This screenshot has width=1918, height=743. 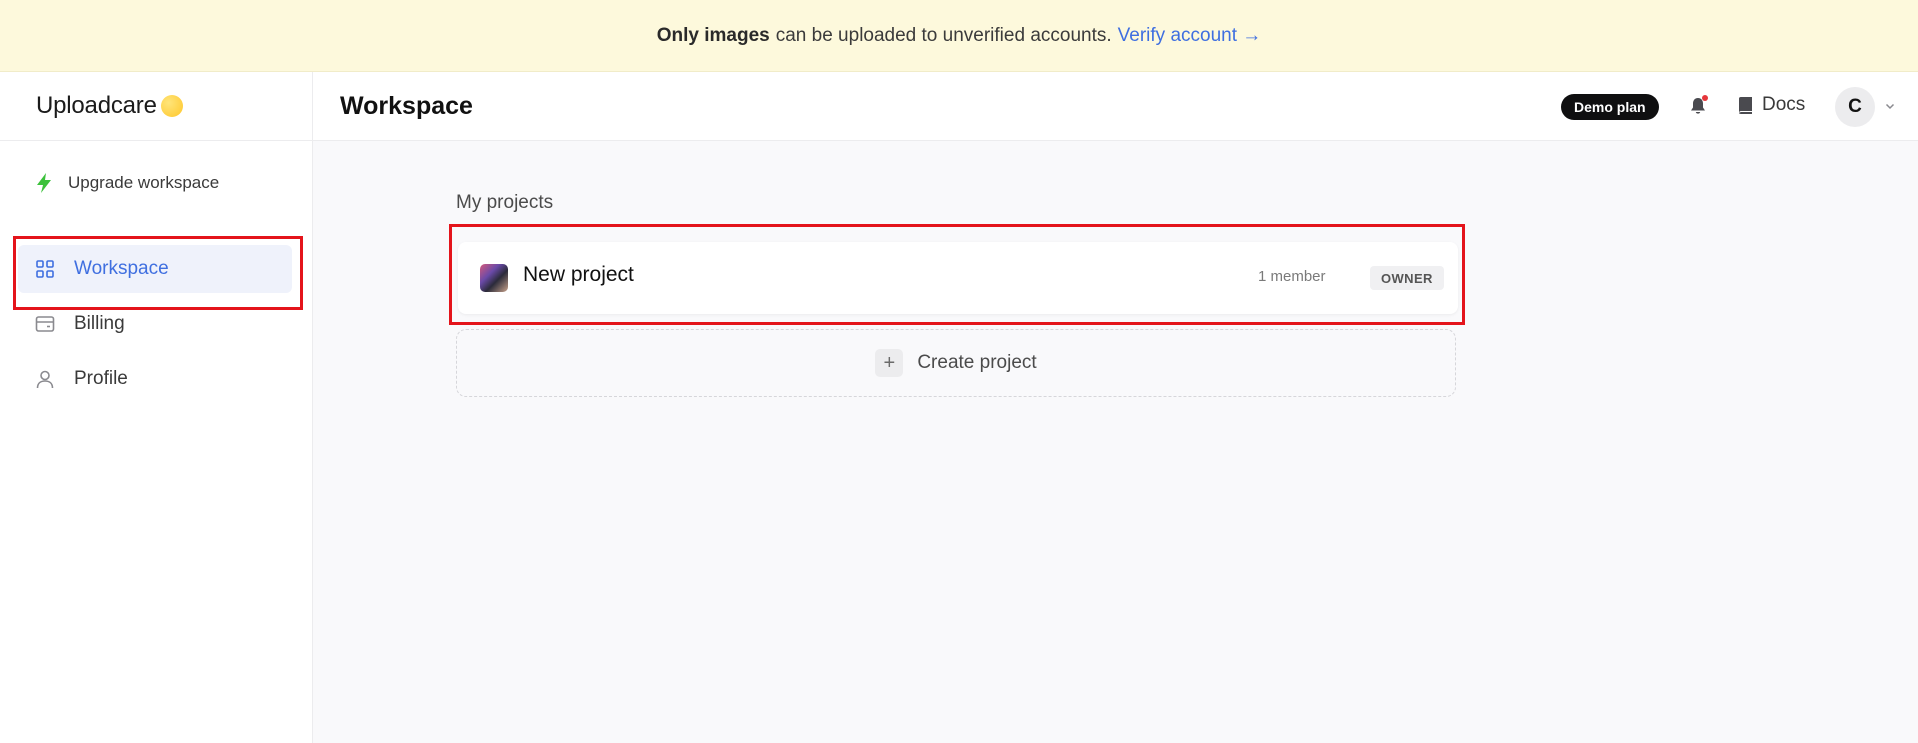 What do you see at coordinates (889, 363) in the screenshot?
I see `plus-icon: +` at bounding box center [889, 363].